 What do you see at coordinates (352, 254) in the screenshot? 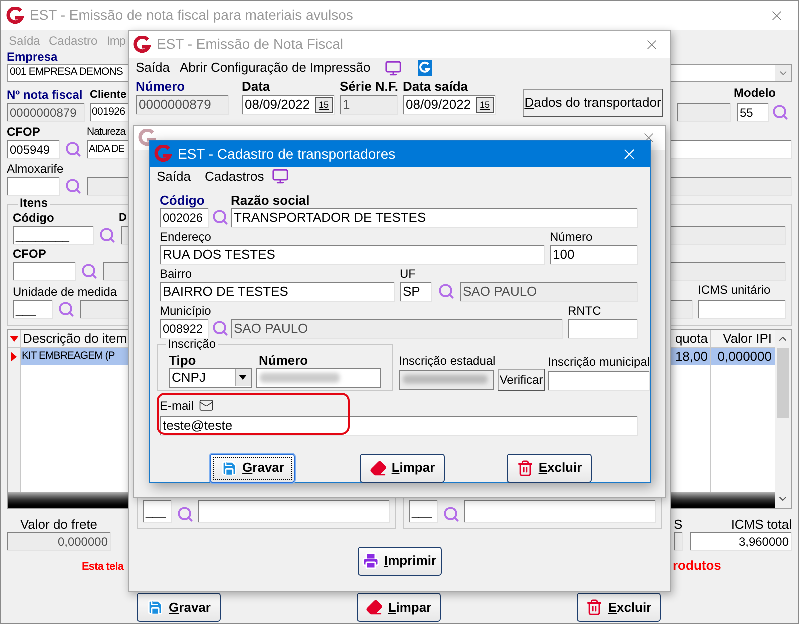
I see `input-field: RUA DOS TESTES` at bounding box center [352, 254].